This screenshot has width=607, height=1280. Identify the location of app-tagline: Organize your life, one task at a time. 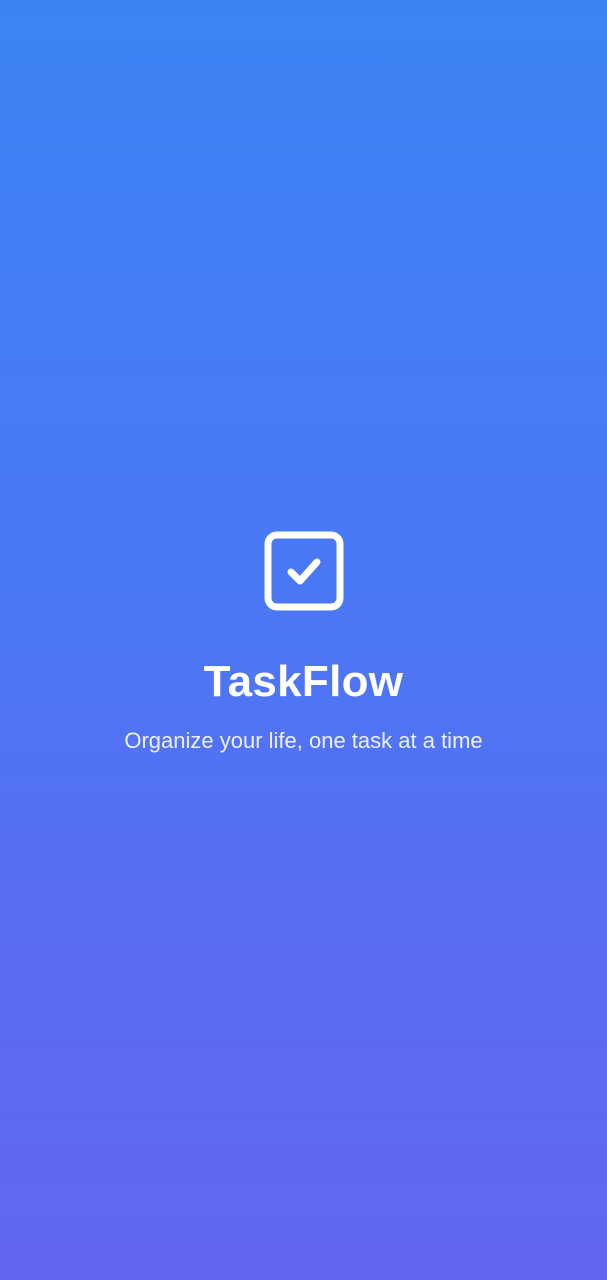
(303, 740).